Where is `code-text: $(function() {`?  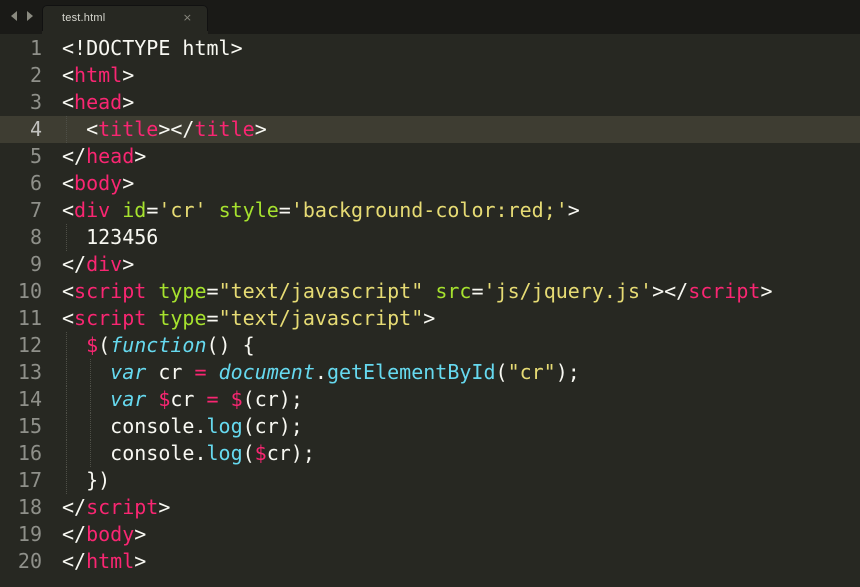
code-text: $(function() { is located at coordinates (158, 345).